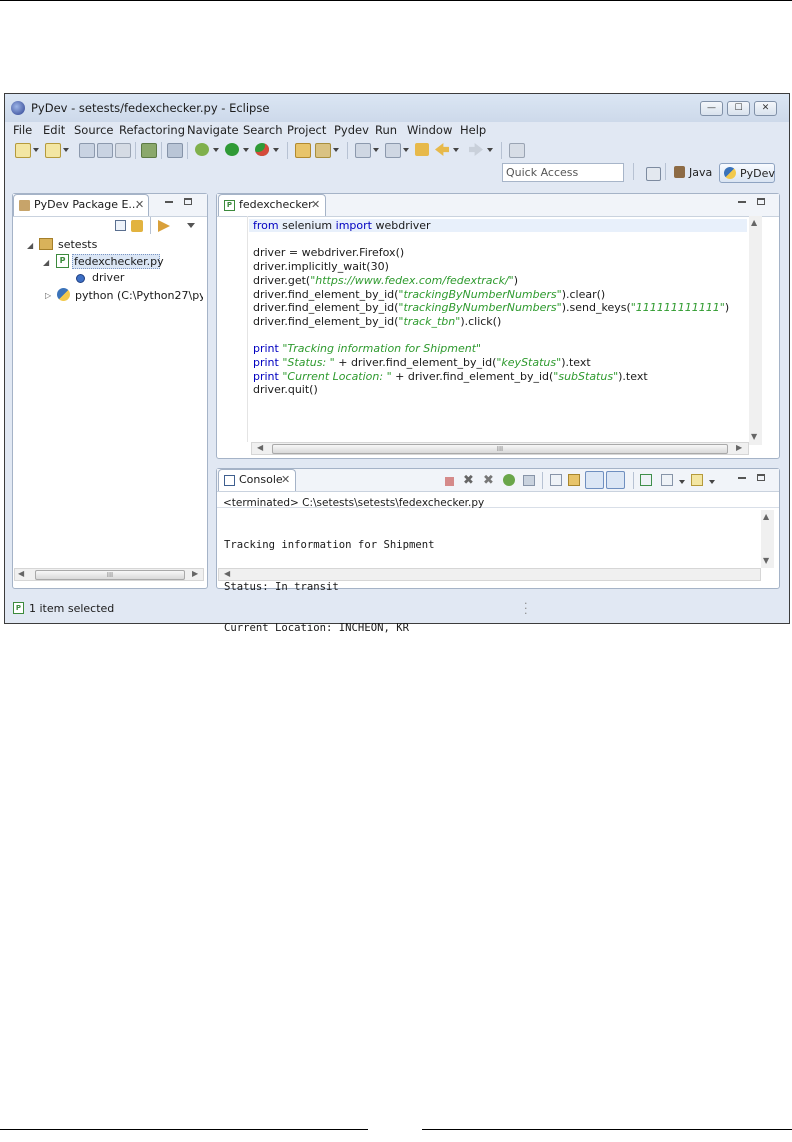 This screenshot has width=792, height=1142. Describe the element at coordinates (137, 226) in the screenshot. I see `link-with-editor-icon` at that location.